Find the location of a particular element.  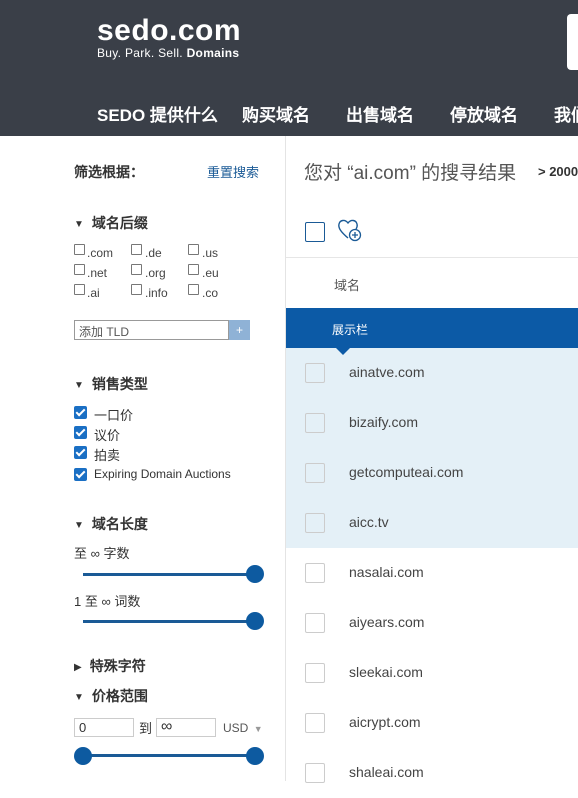

nav-buy-domains: 购买域名 is located at coordinates (276, 113).